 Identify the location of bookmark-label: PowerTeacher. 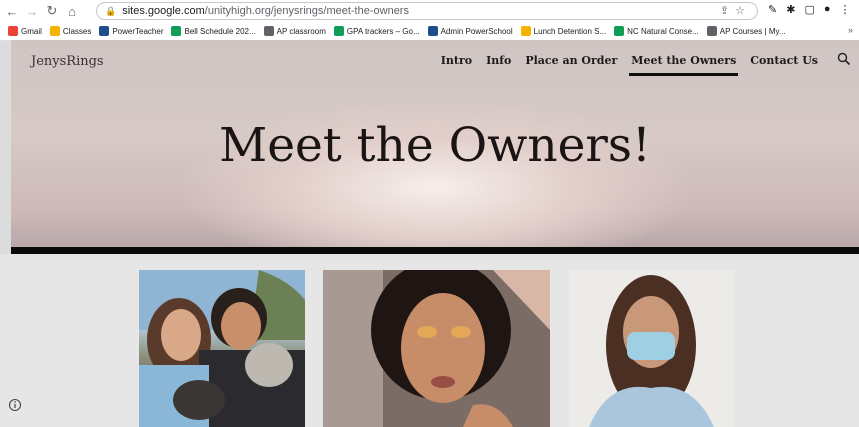
(138, 31).